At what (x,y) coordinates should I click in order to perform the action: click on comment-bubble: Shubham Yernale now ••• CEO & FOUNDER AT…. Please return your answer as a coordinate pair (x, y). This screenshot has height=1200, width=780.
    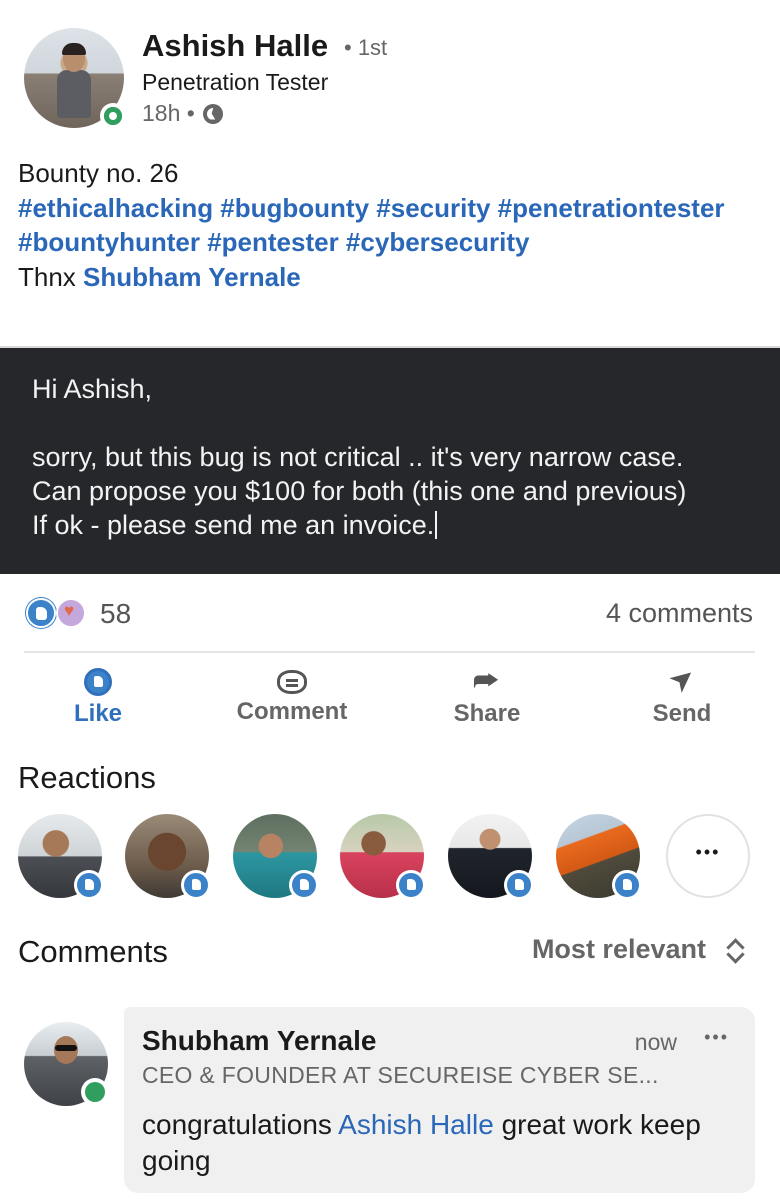
    Looking at the image, I should click on (439, 1100).